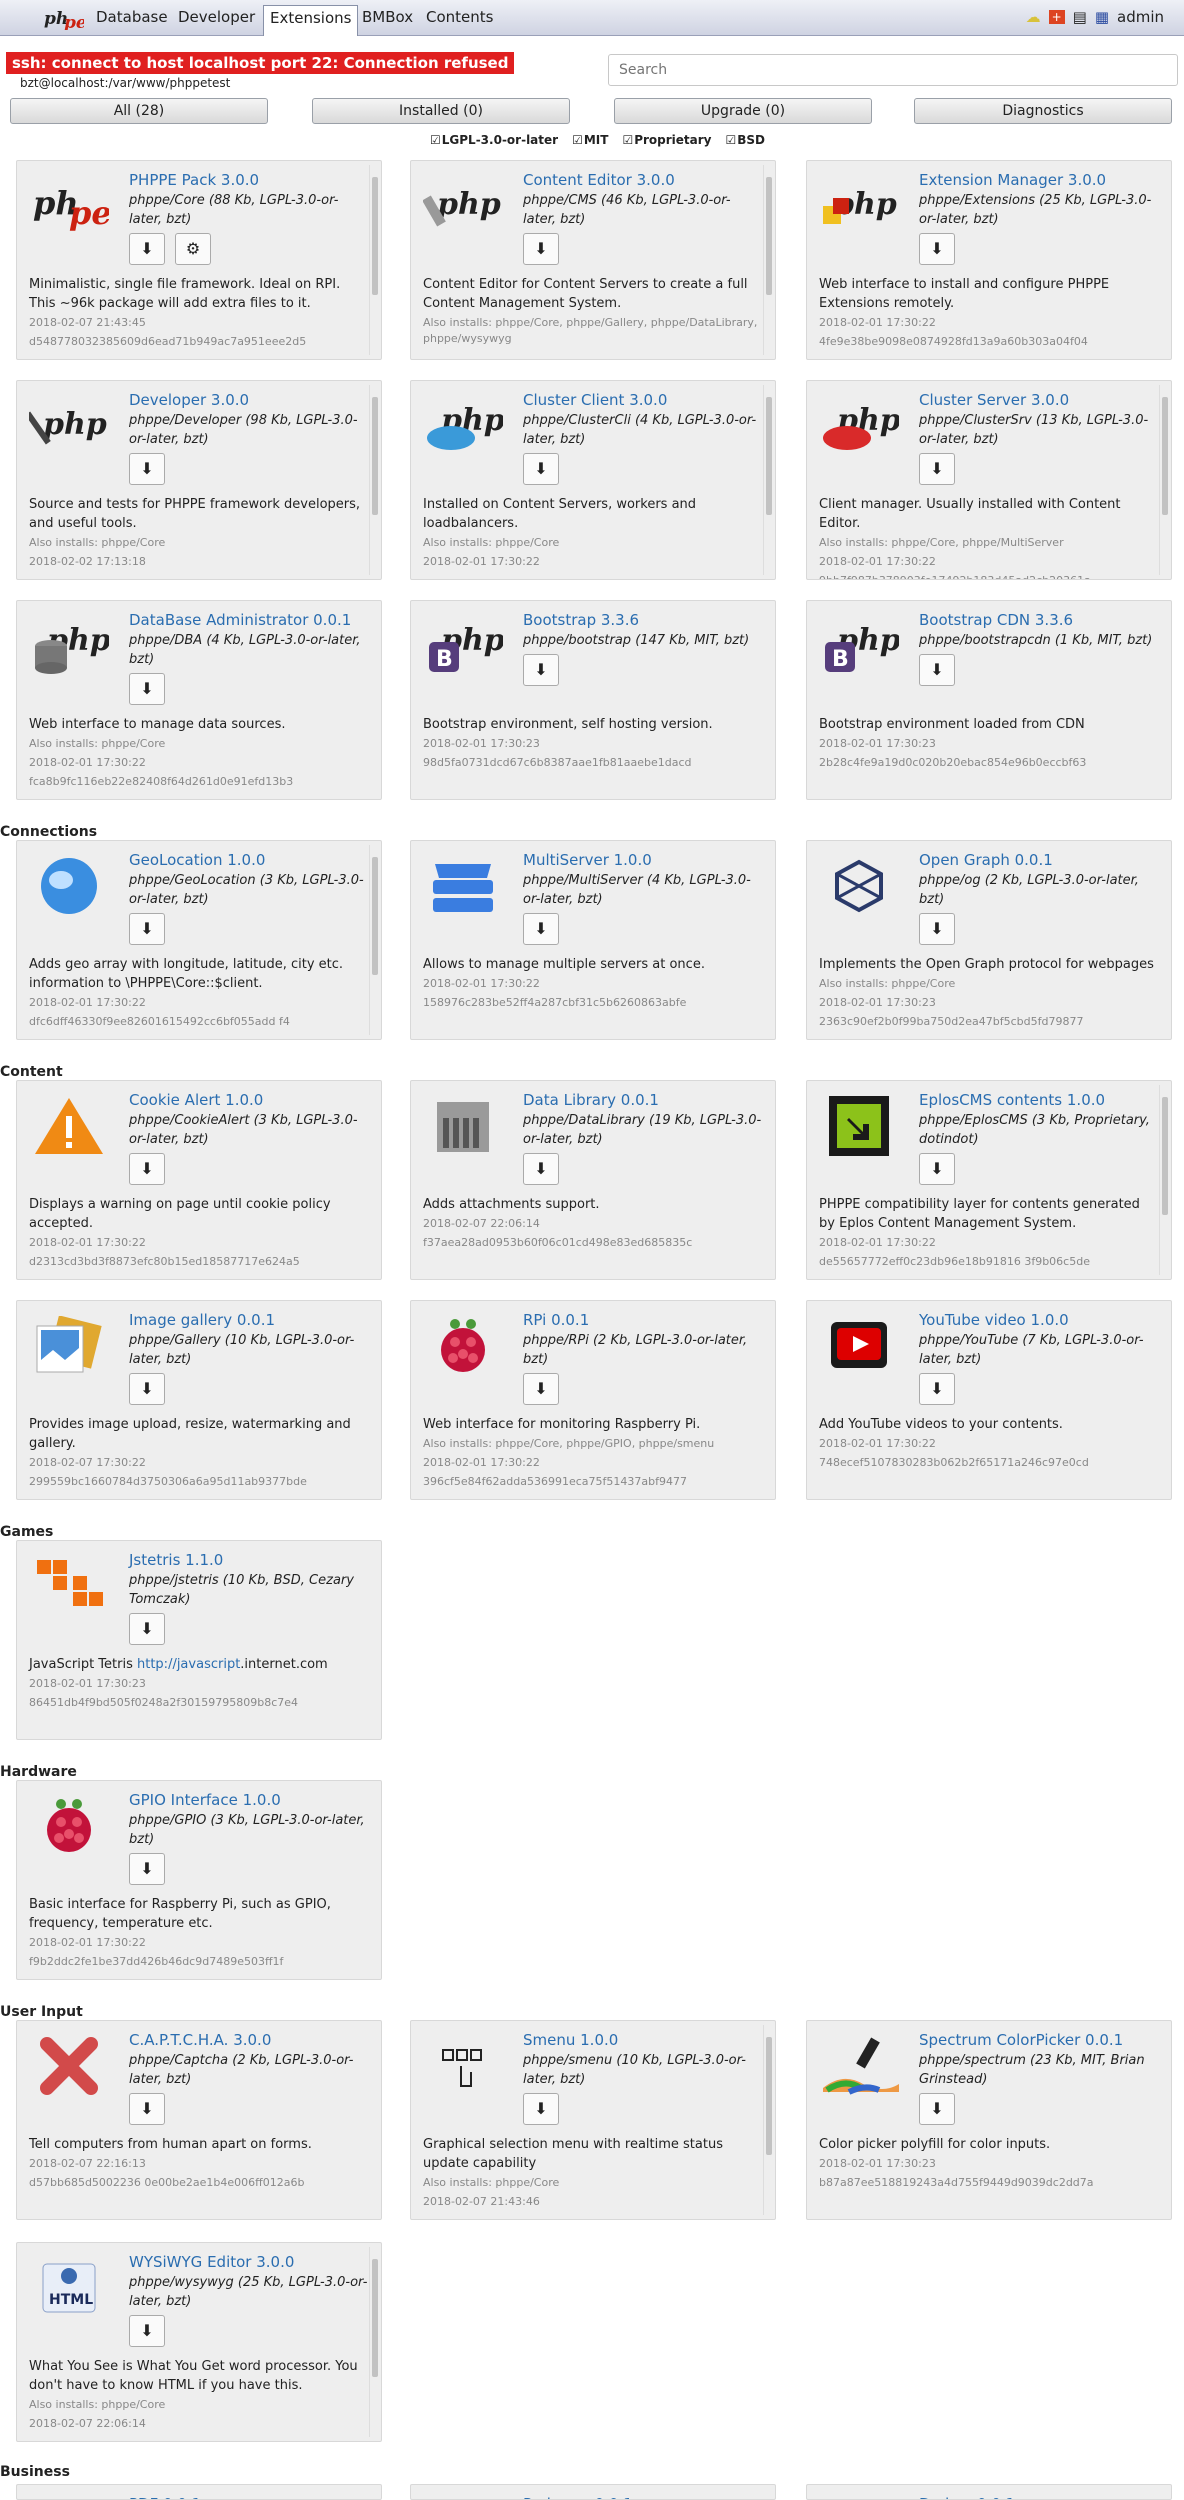 The image size is (1184, 2500). I want to click on search-input, so click(893, 70).